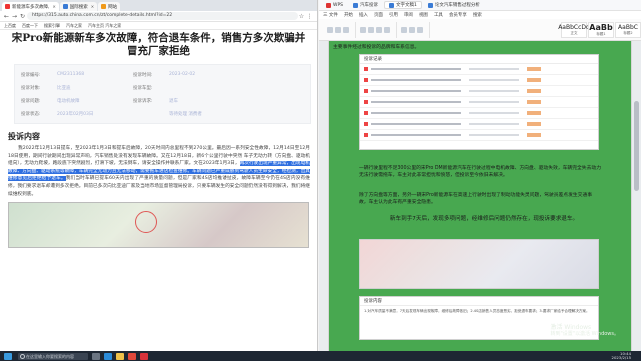 This screenshot has height=361, width=641. I want to click on article-title: 宋Pro新能源新车多次故障，符合退车条件，销售方多次欺骗并冒充厂家拒绝, so click(158, 44).